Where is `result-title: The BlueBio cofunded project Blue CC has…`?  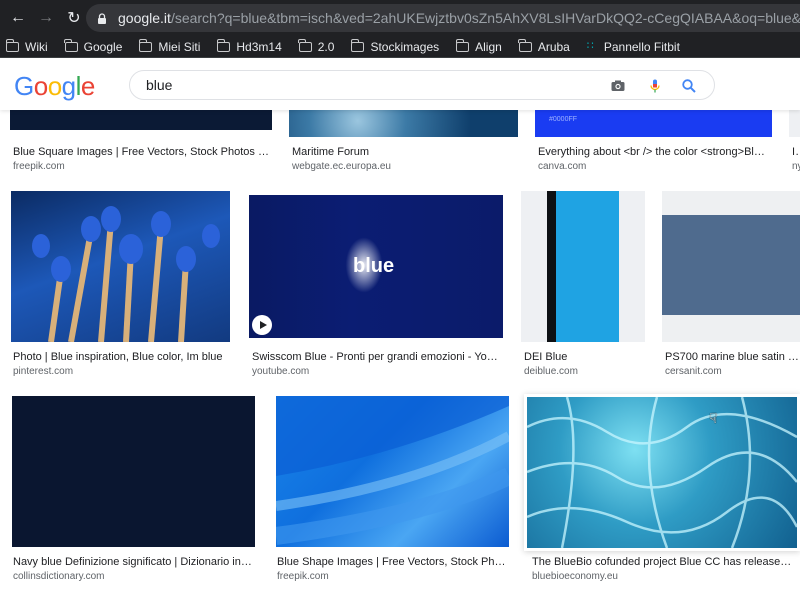 result-title: The BlueBio cofunded project Blue CC has… is located at coordinates (663, 562).